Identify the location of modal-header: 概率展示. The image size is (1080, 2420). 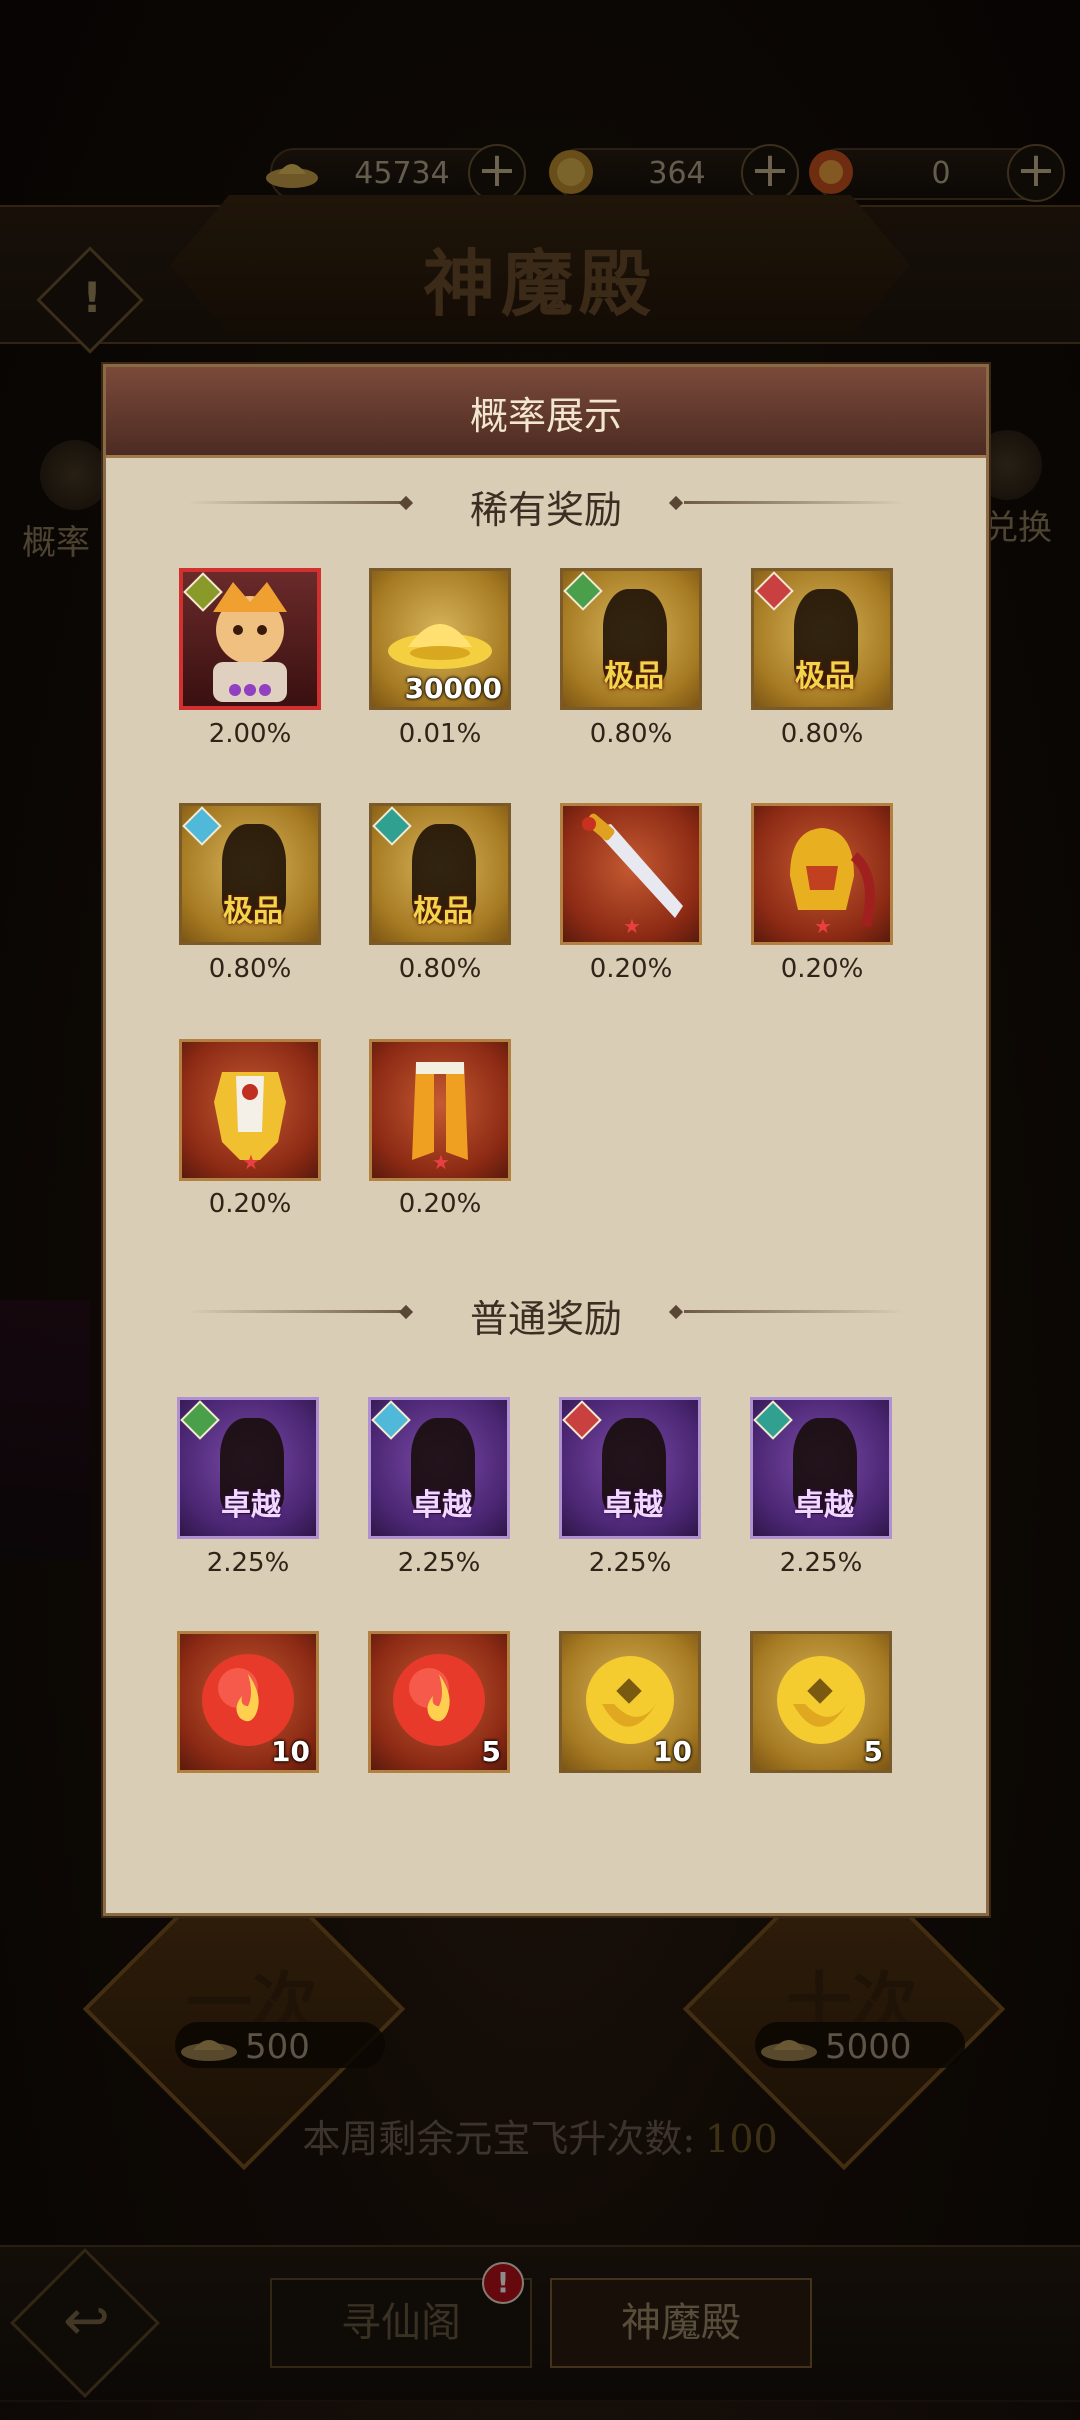
(546, 412).